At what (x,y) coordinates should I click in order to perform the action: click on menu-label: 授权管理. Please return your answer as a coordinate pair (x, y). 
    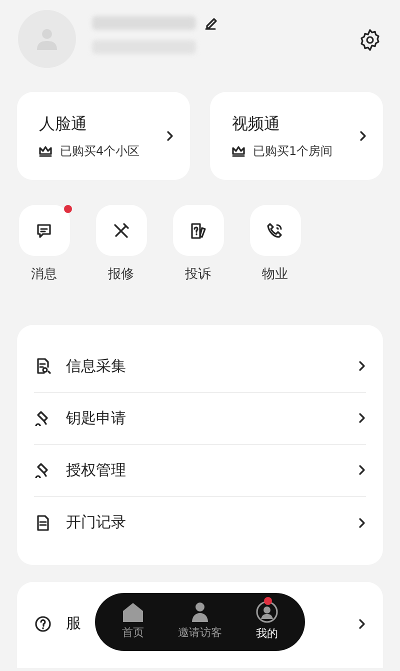
    Looking at the image, I should click on (96, 470).